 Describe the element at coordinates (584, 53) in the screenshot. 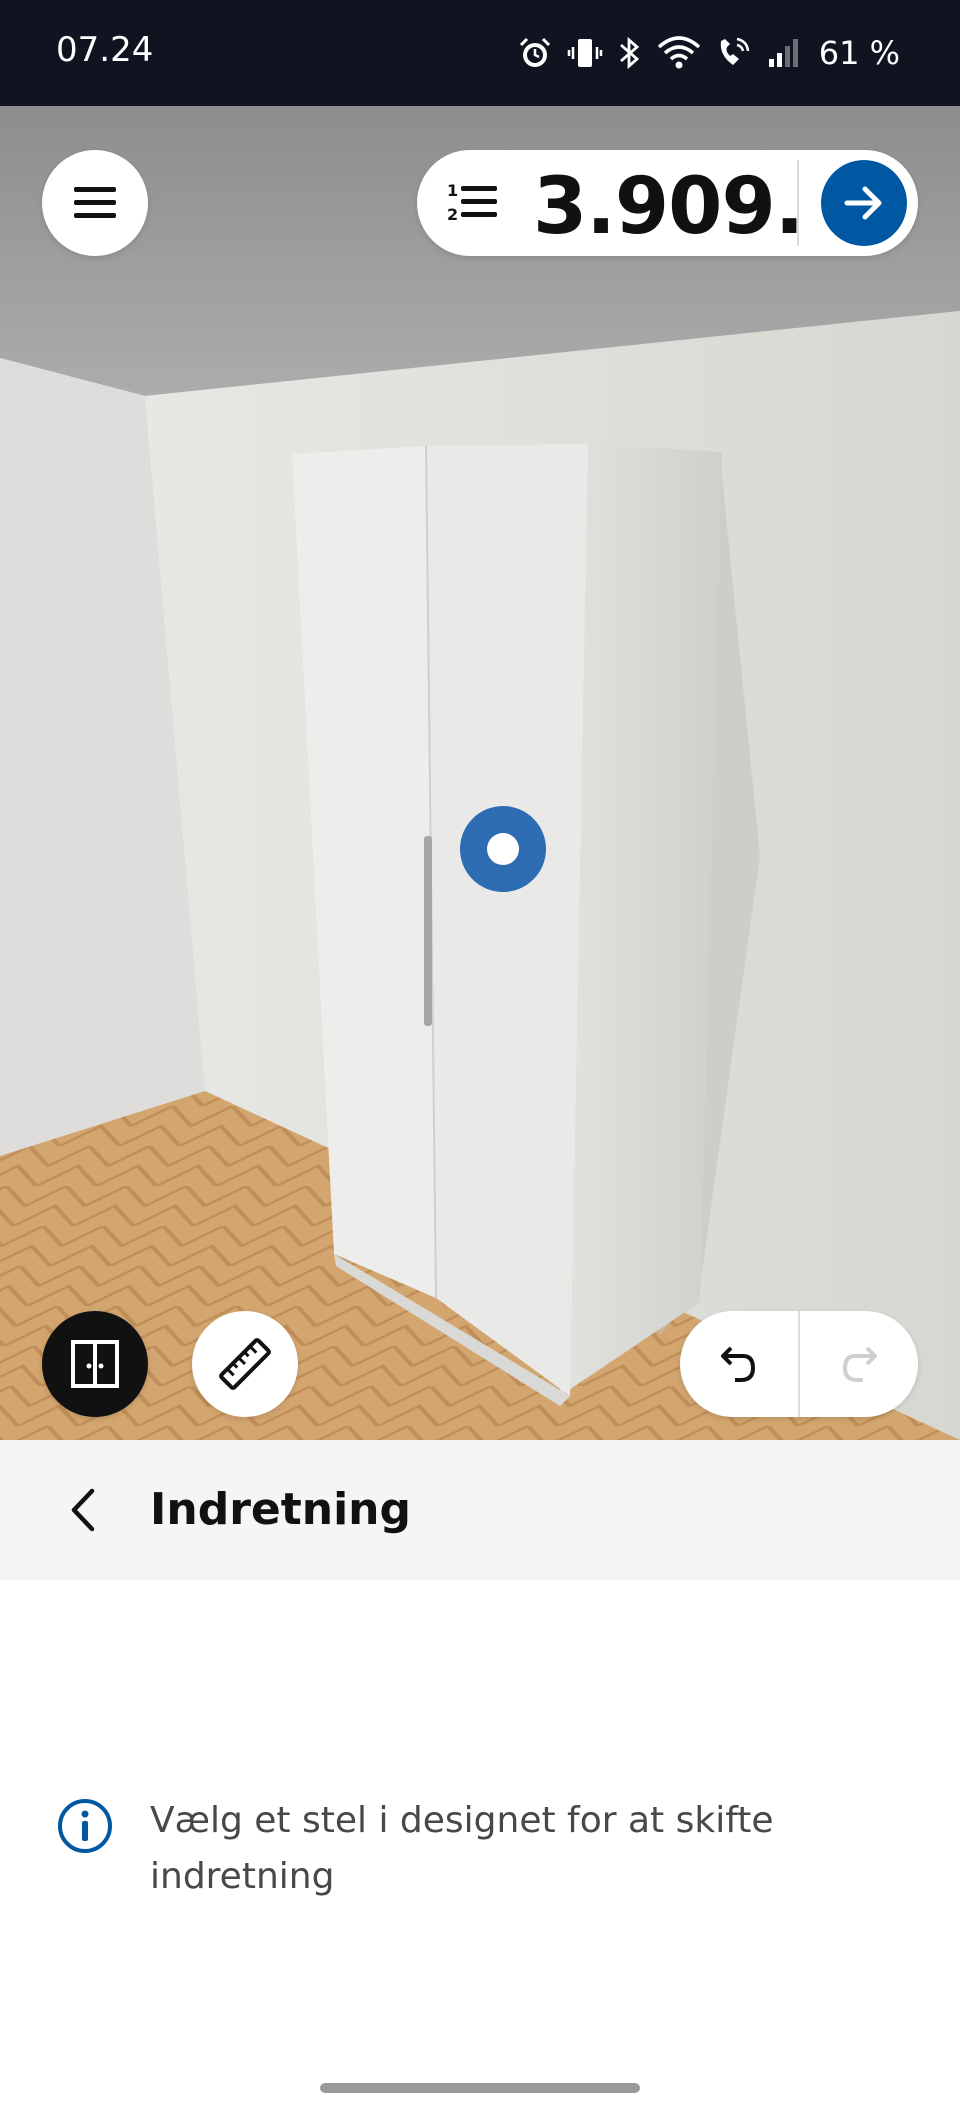

I see `vibrate-icon` at that location.